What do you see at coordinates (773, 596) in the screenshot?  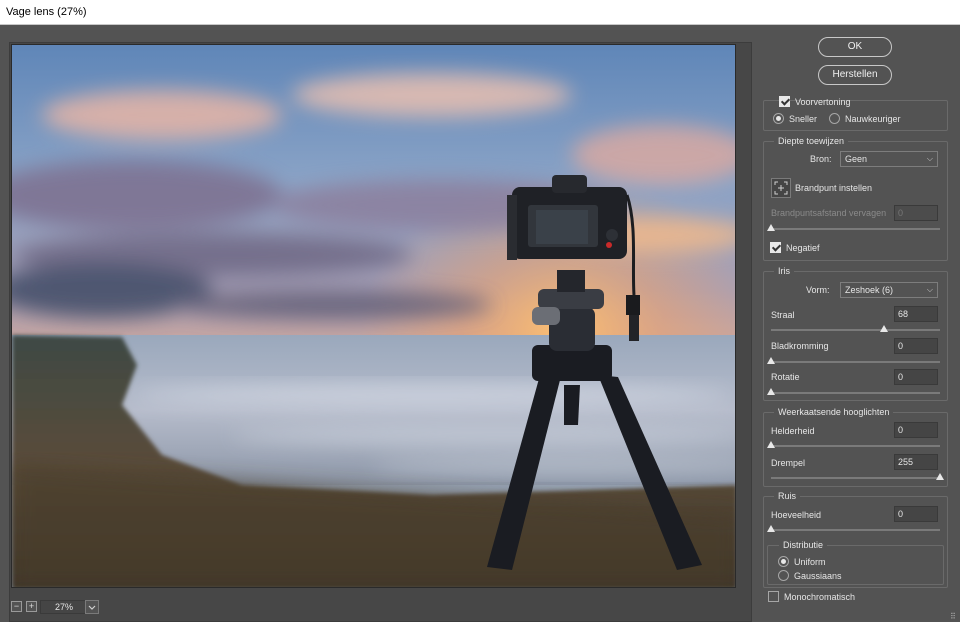 I see `monochromatic-checkbox` at bounding box center [773, 596].